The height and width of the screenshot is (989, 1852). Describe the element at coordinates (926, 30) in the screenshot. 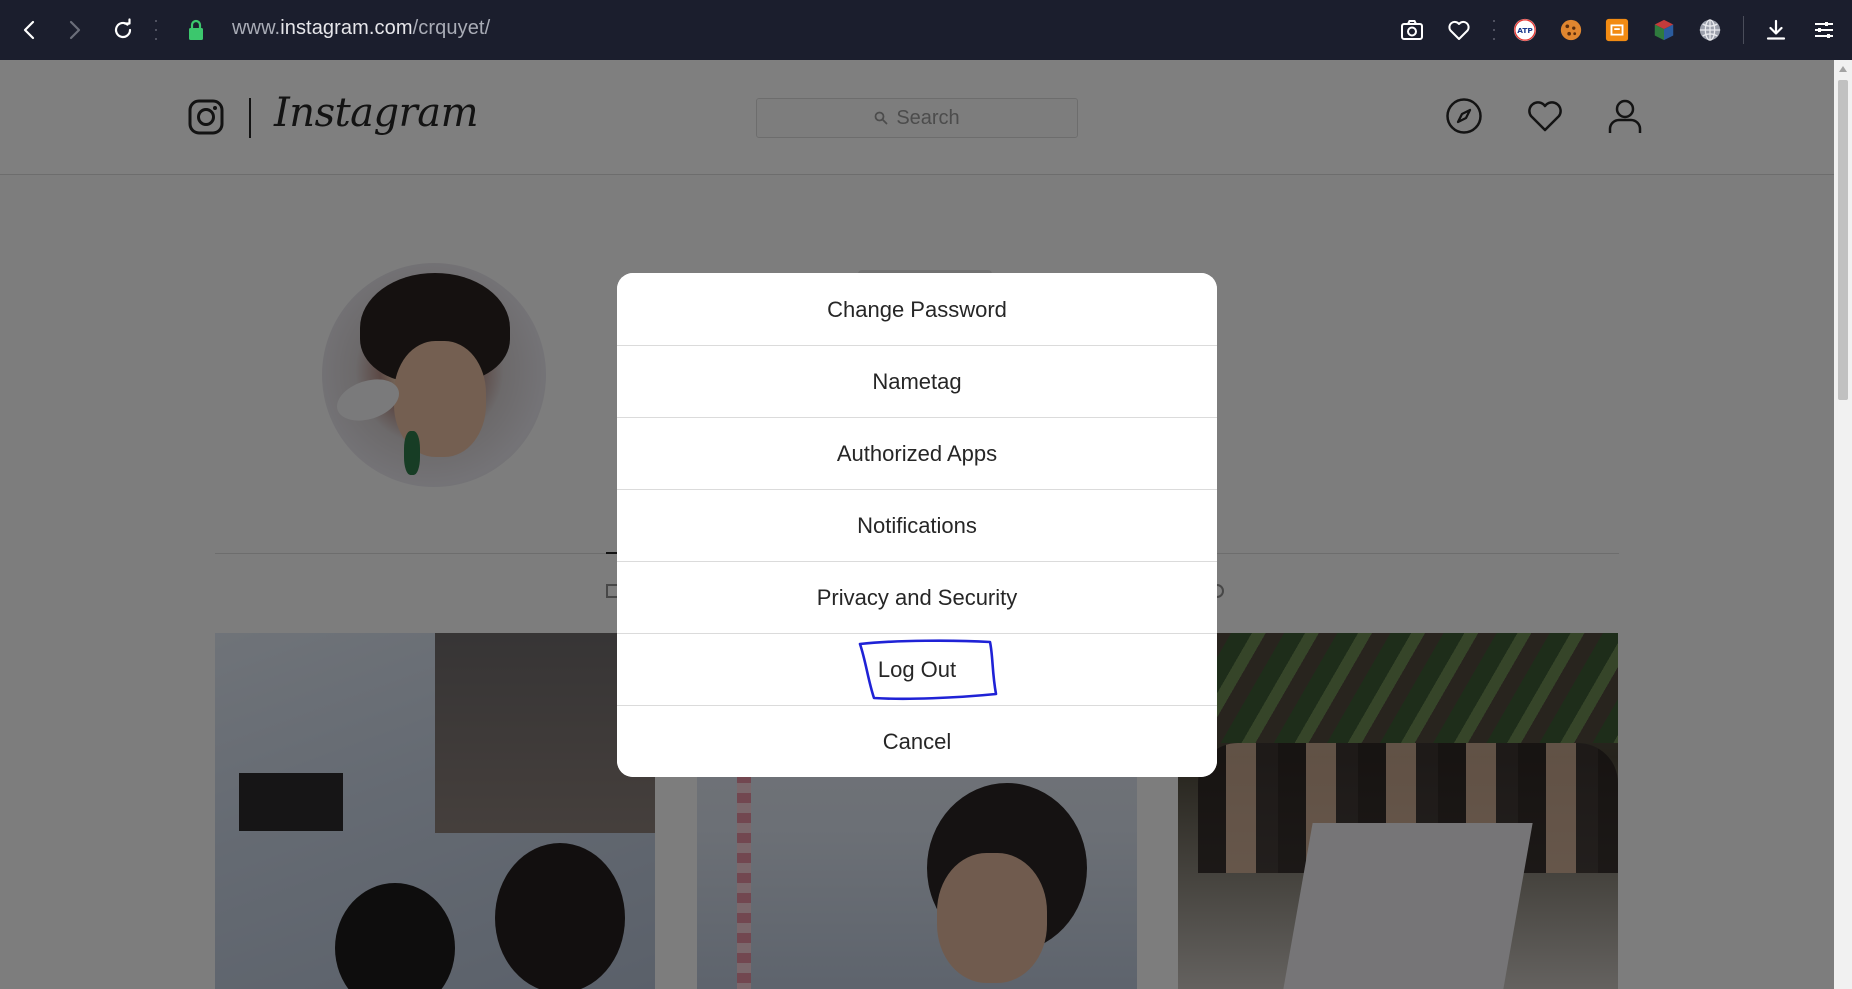

I see `browser-toolbar: www.instagram.com/crquyet/ ATP` at that location.